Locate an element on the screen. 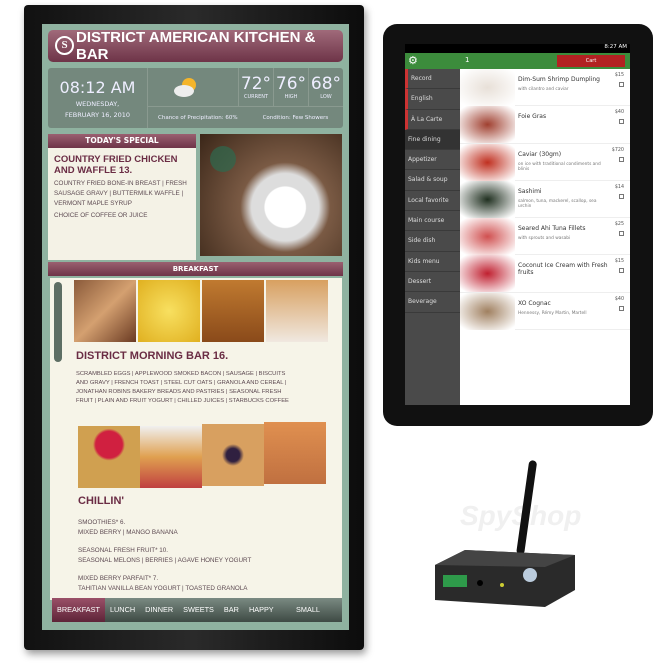 This screenshot has height=669, width=663. sidebar-item: À La Carte is located at coordinates (432, 119).